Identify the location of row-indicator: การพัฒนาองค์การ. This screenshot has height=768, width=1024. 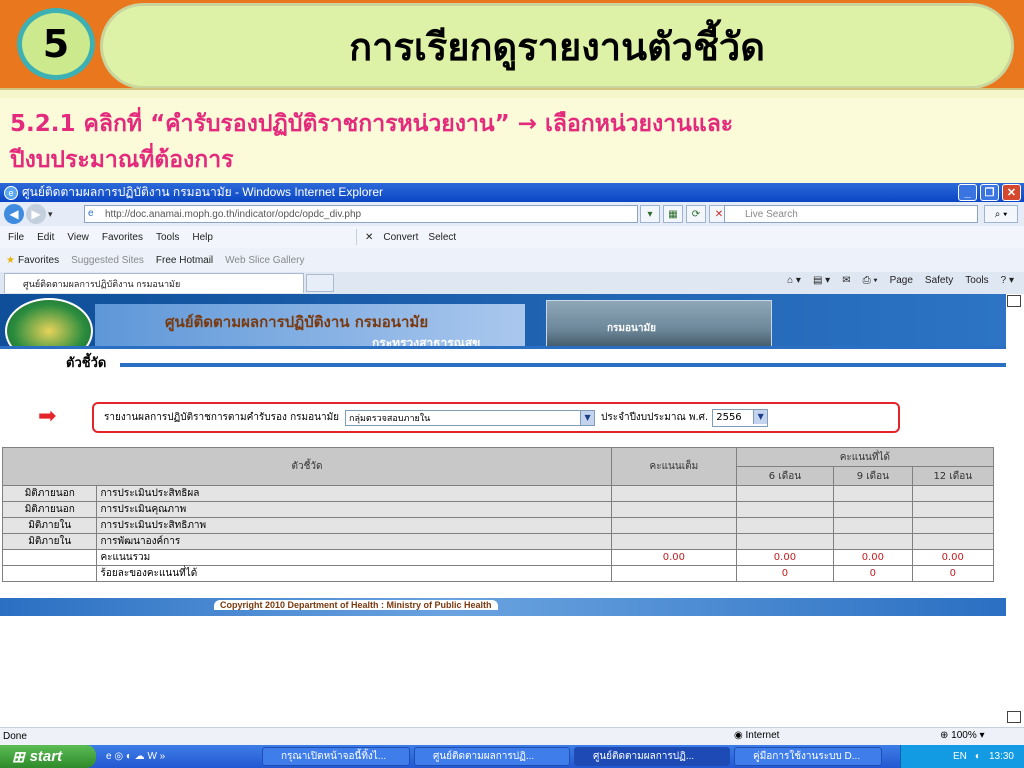
(354, 541).